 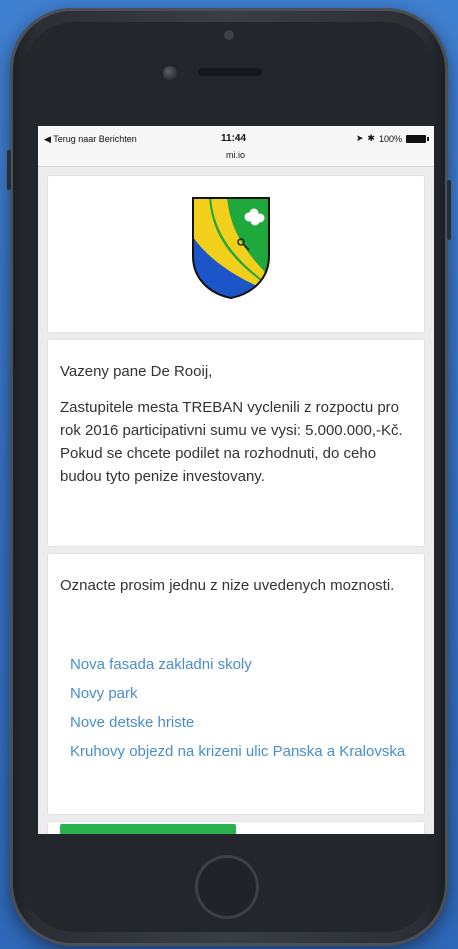 I want to click on logo-card, so click(x=236, y=254).